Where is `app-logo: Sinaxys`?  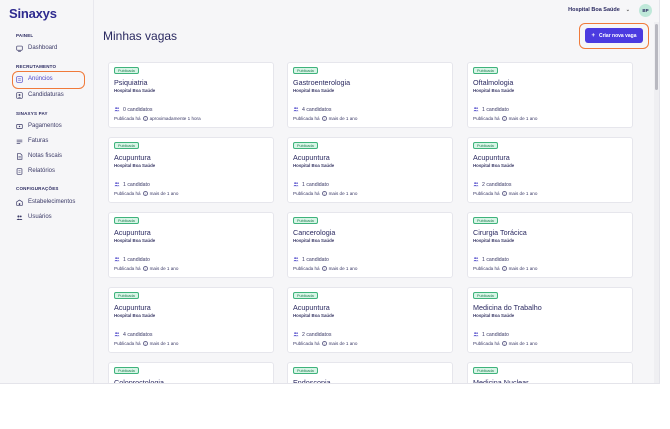
app-logo: Sinaxys is located at coordinates (33, 13).